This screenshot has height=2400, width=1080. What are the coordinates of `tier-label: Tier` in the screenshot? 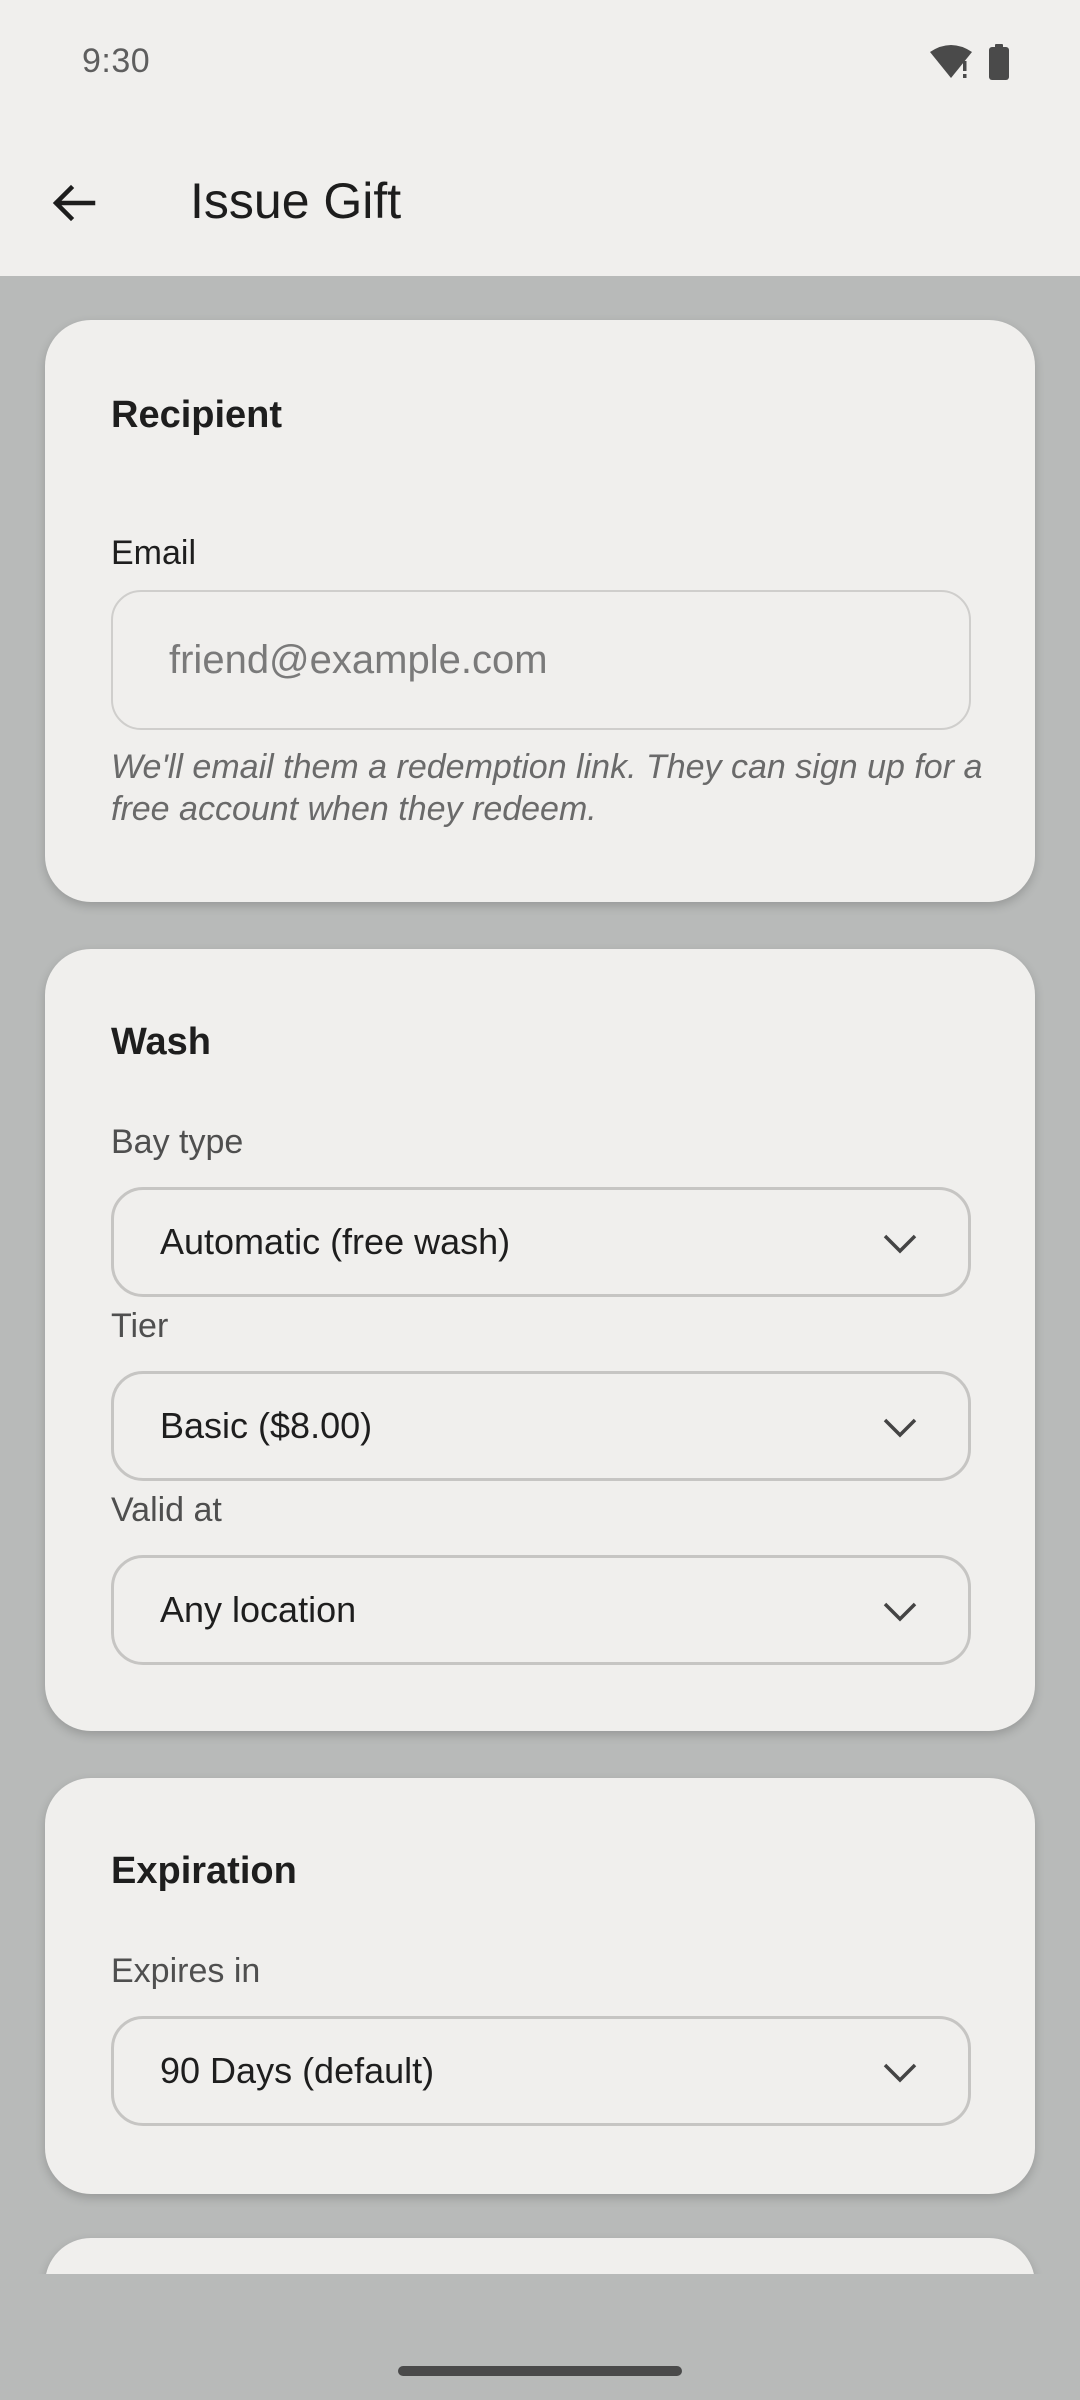 It's located at (140, 1326).